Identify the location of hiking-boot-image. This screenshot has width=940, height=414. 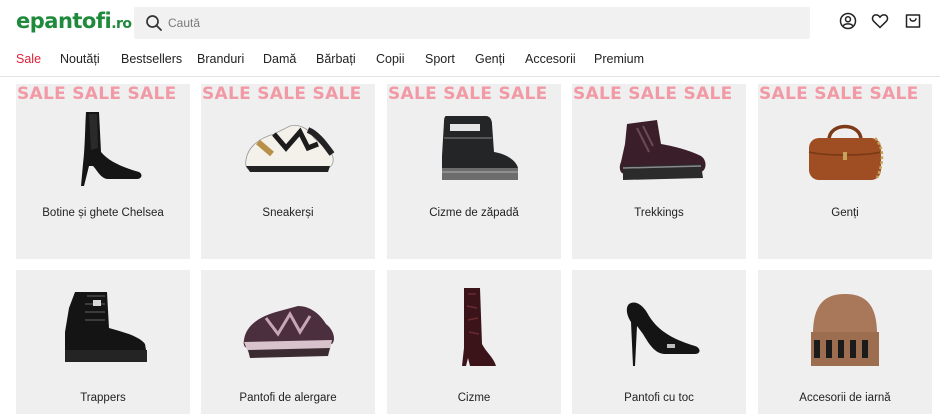
(662, 150).